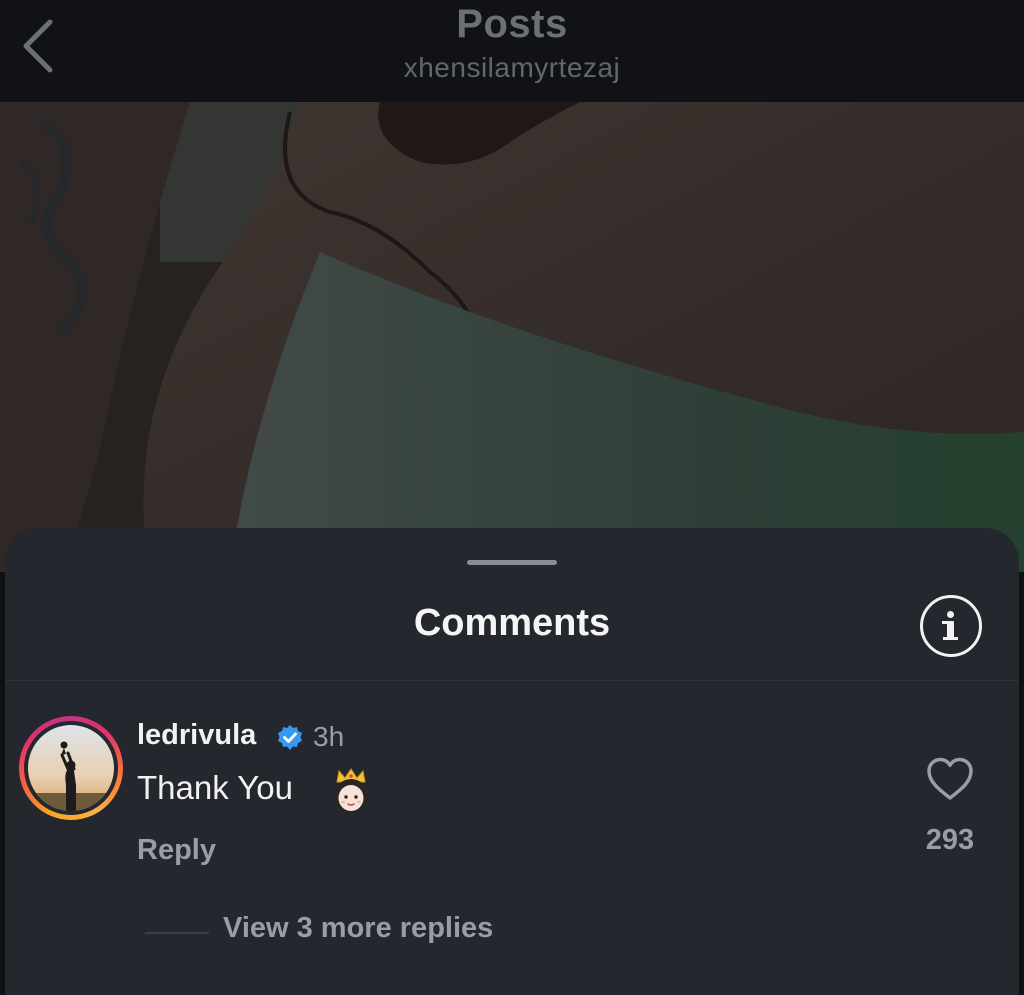  What do you see at coordinates (950, 779) in the screenshot?
I see `heart-icon` at bounding box center [950, 779].